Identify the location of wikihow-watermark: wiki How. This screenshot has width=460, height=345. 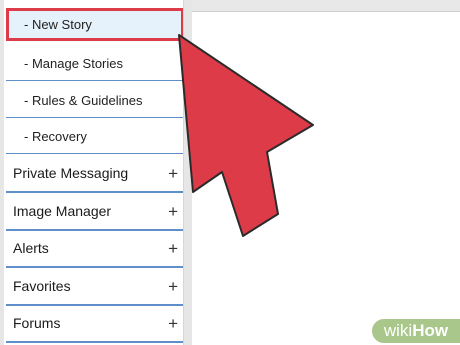
(416, 331).